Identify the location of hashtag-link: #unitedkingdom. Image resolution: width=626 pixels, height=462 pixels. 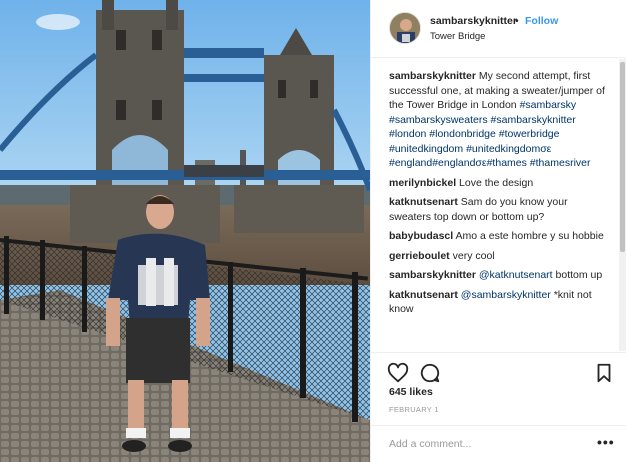
(426, 149).